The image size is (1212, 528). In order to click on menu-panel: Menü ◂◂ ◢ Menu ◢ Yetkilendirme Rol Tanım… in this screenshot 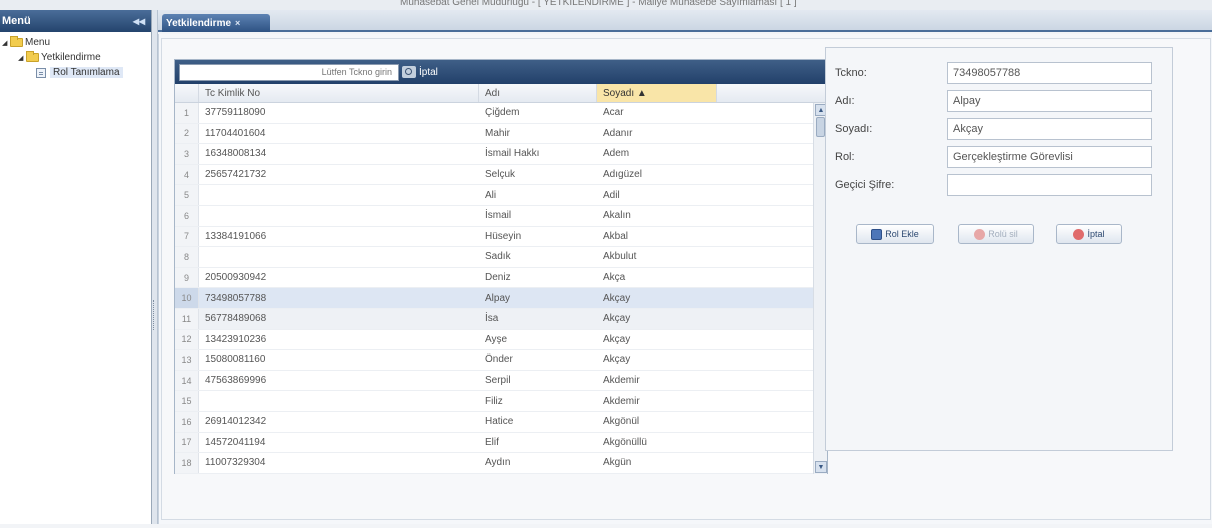, I will do `click(76, 267)`.